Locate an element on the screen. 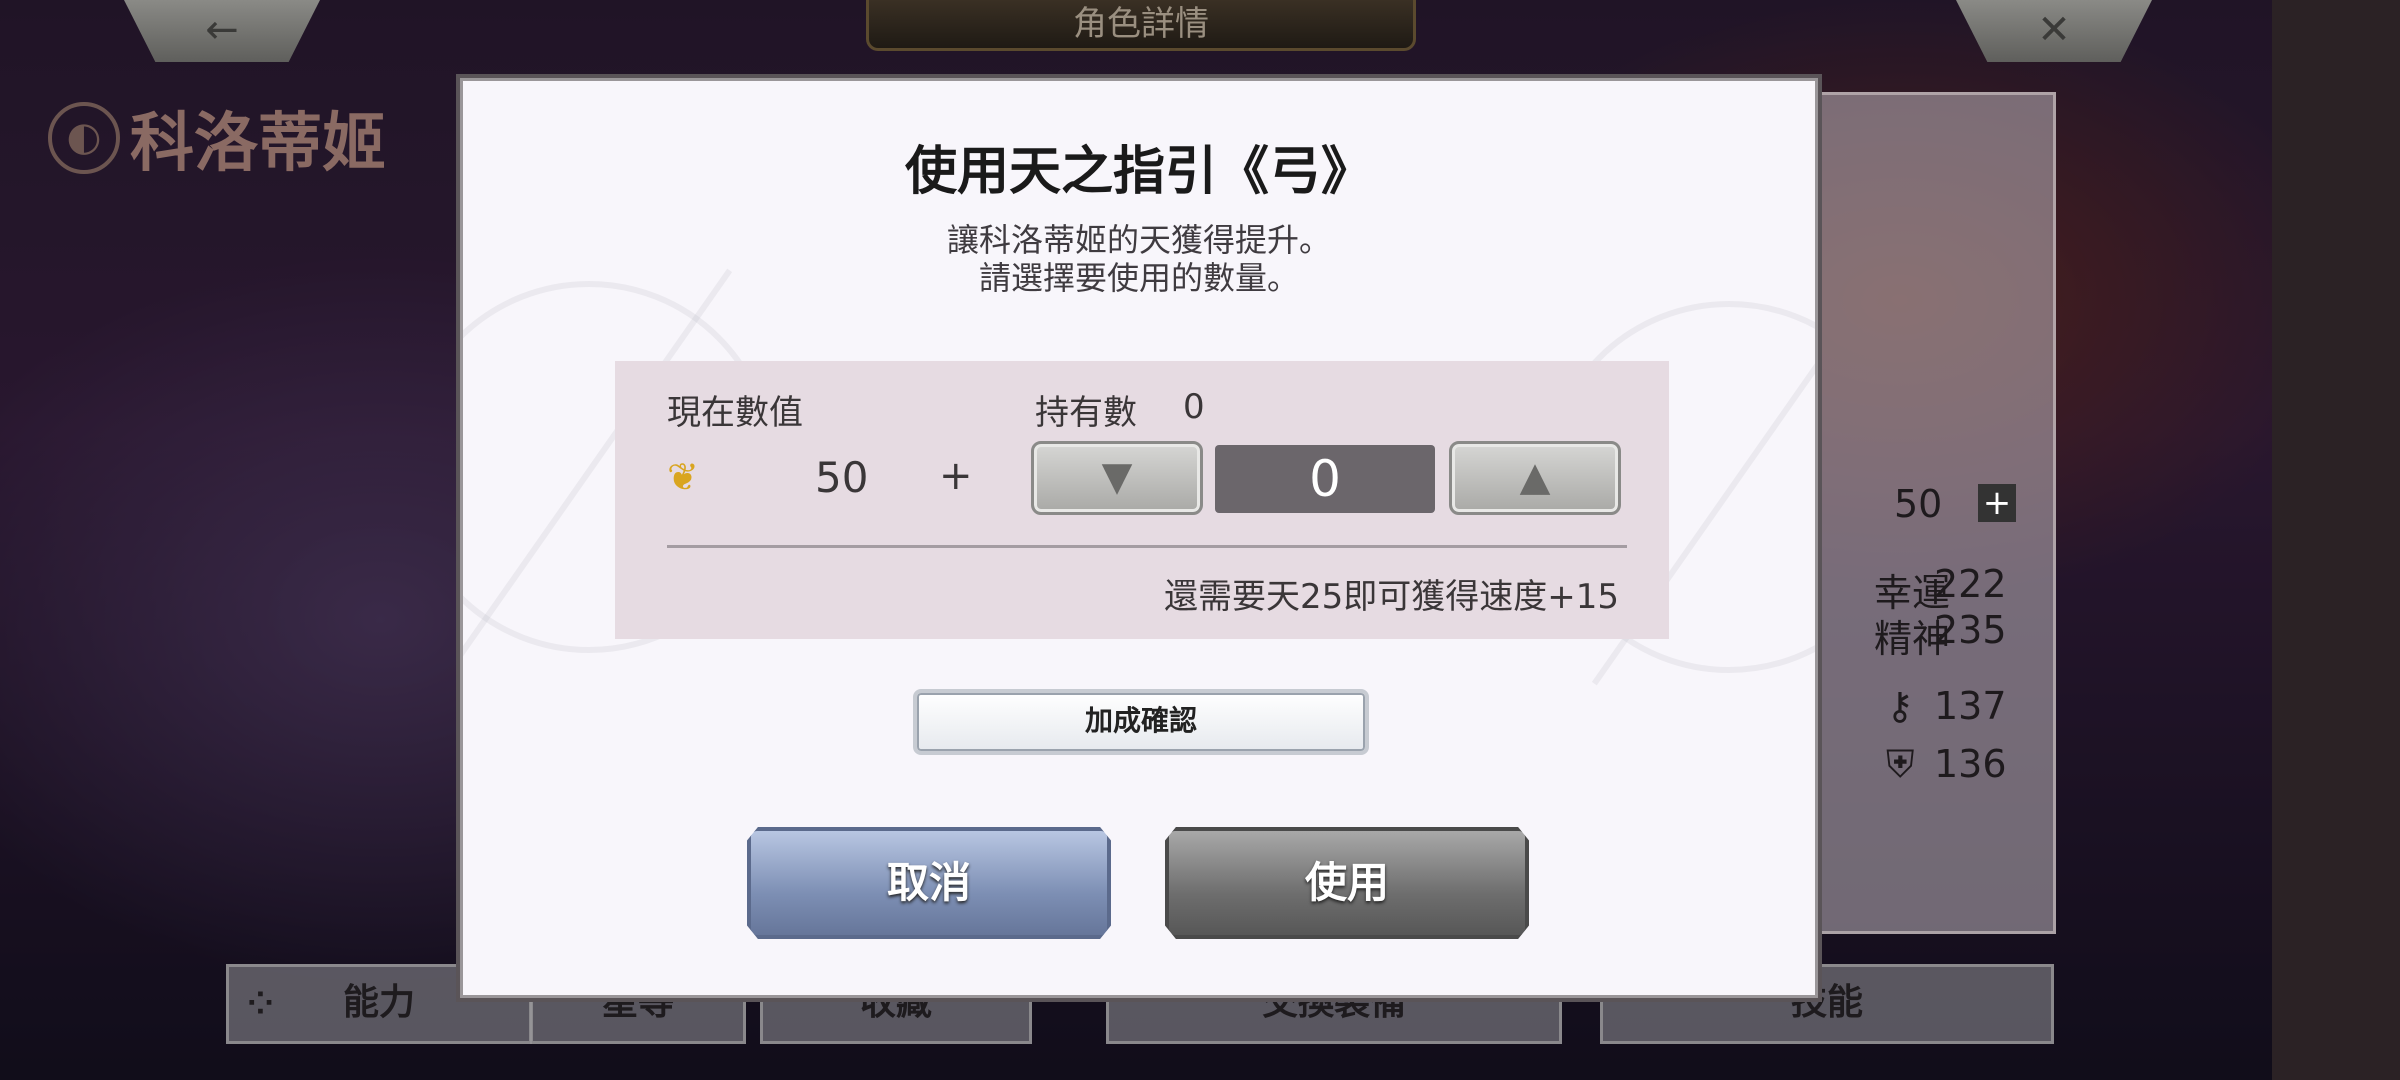 This screenshot has width=2400, height=1080. side-stat-value: 50 is located at coordinates (1918, 504).